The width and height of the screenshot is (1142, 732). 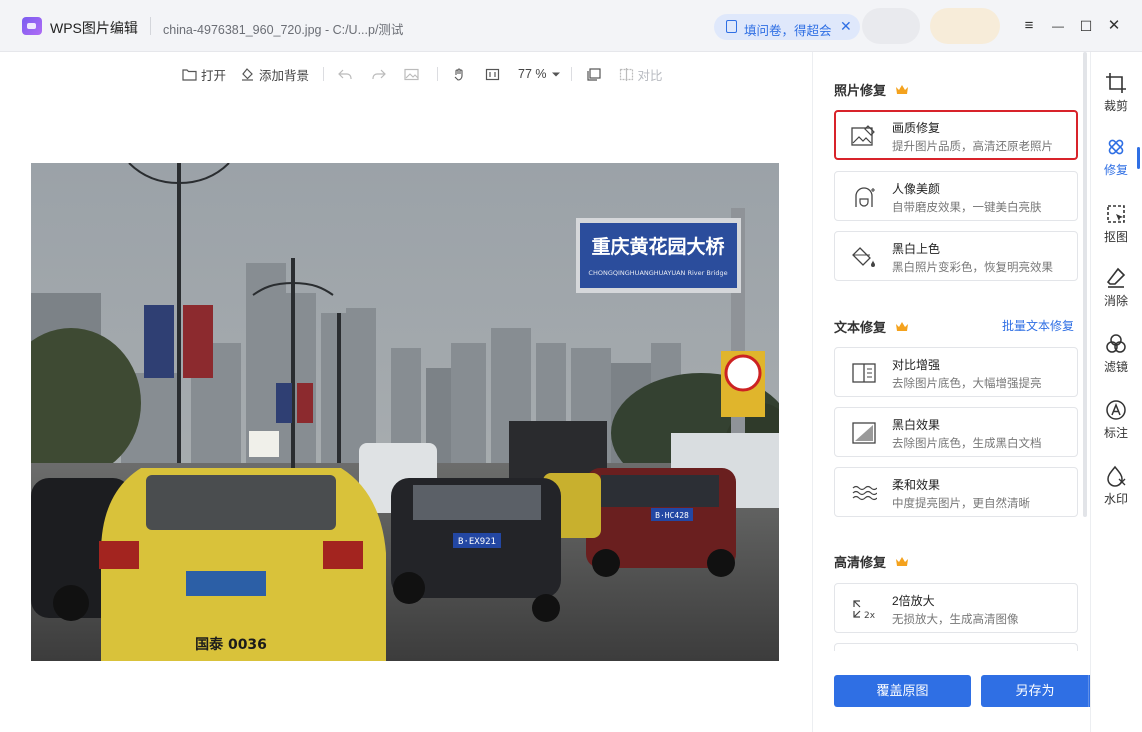 I want to click on card-soft-effect: 柔和效果 中度提亮图片，更自然清晰, so click(x=956, y=492).